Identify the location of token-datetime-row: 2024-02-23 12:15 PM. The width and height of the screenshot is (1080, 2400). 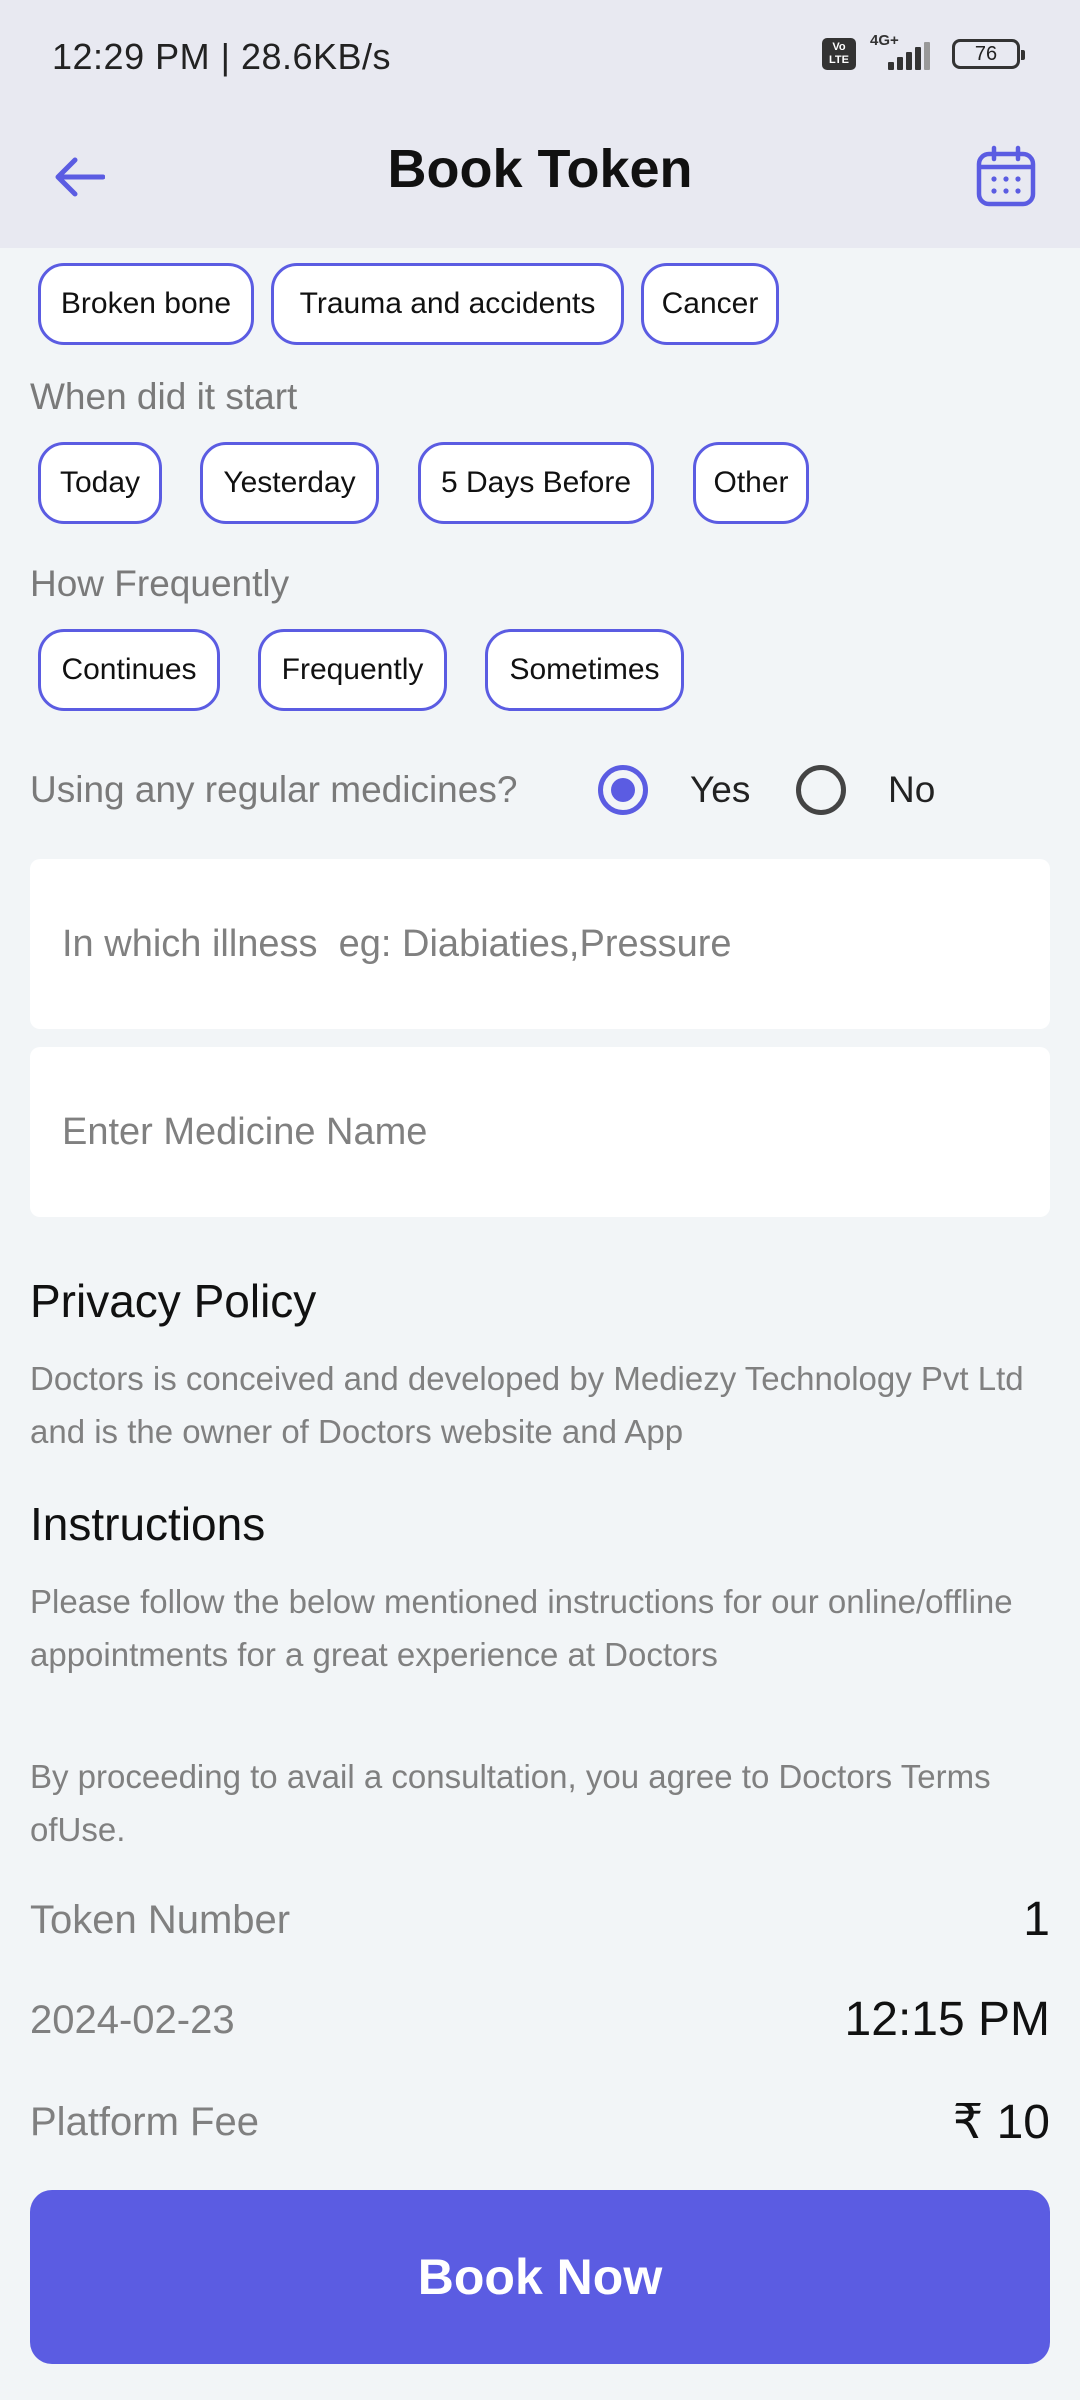
(540, 2022).